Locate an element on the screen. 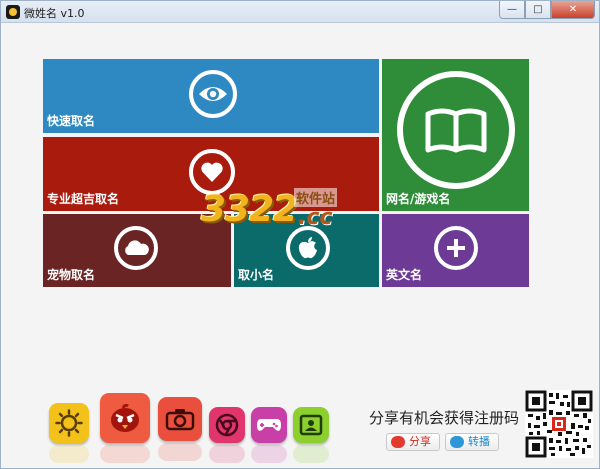 Image resolution: width=600 pixels, height=469 pixels. tencent-weibo-icon is located at coordinates (457, 442).